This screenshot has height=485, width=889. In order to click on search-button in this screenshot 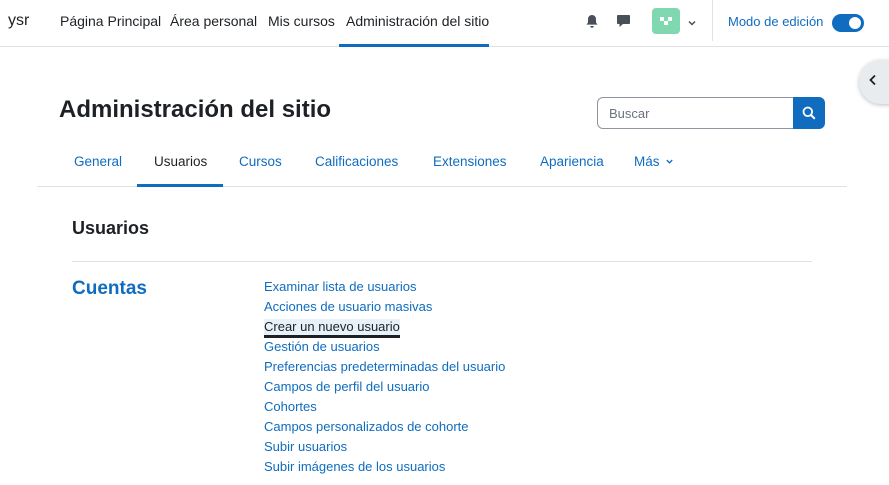, I will do `click(809, 113)`.